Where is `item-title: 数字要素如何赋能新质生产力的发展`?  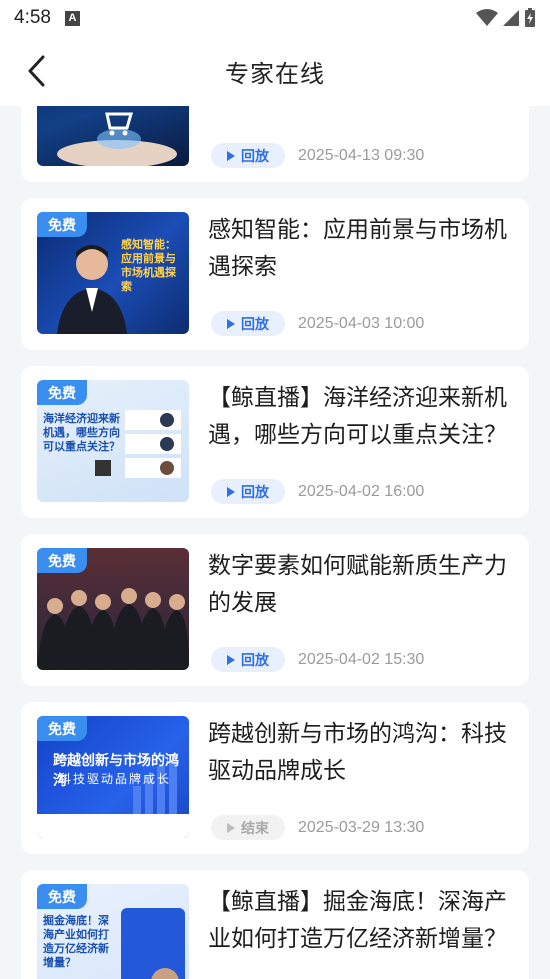 item-title: 数字要素如何赋能新质生产力的发展 is located at coordinates (357, 584).